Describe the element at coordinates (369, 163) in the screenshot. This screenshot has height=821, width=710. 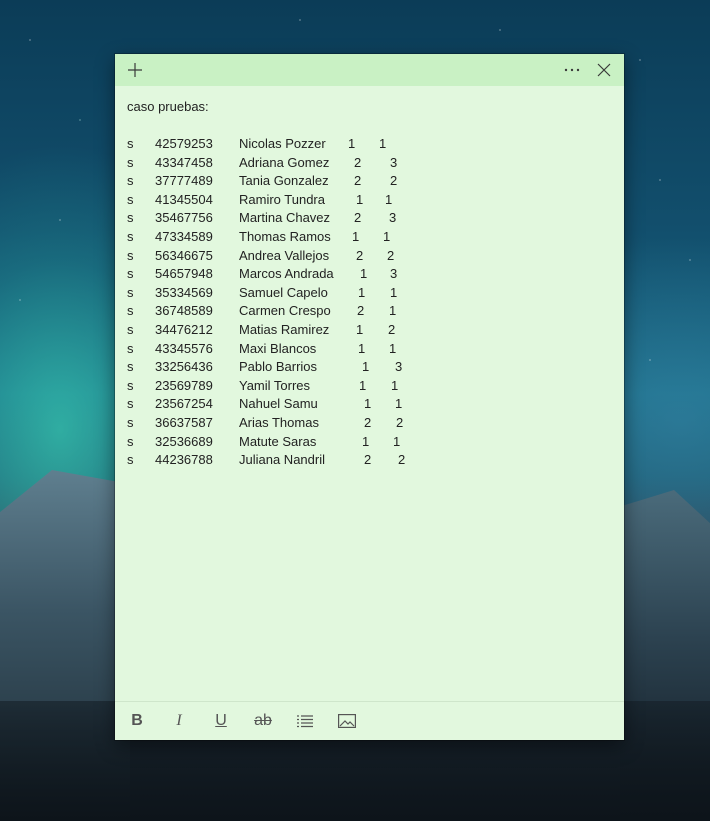
I see `note-row: s 43347458 Adriana Gomez 2 3` at that location.